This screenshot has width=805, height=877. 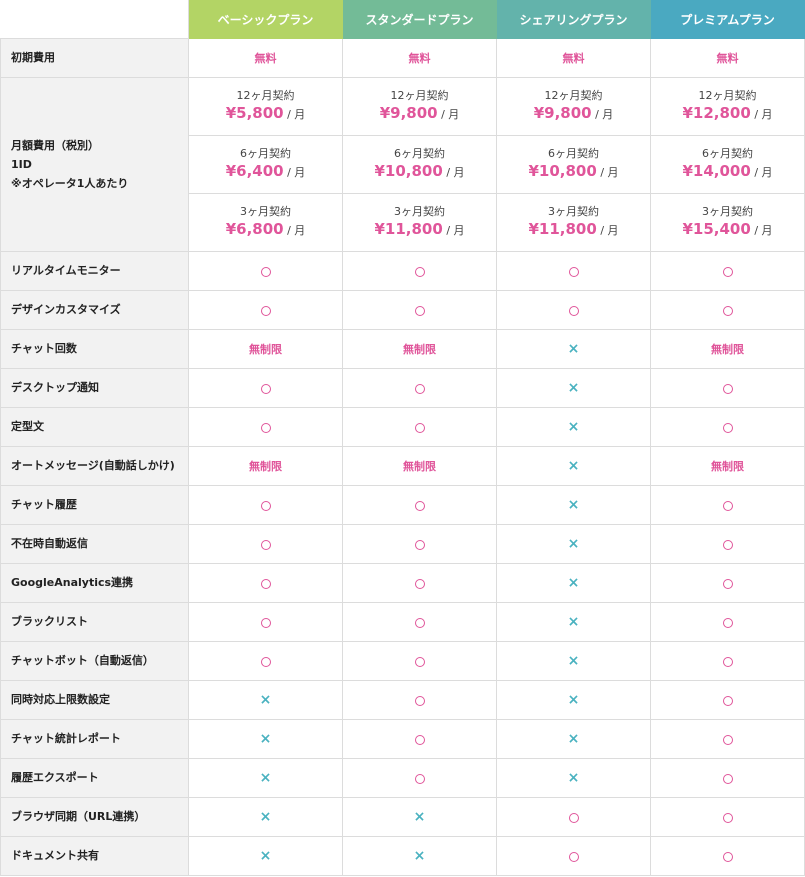 What do you see at coordinates (94, 427) in the screenshot?
I see `feature-label: 定型文` at bounding box center [94, 427].